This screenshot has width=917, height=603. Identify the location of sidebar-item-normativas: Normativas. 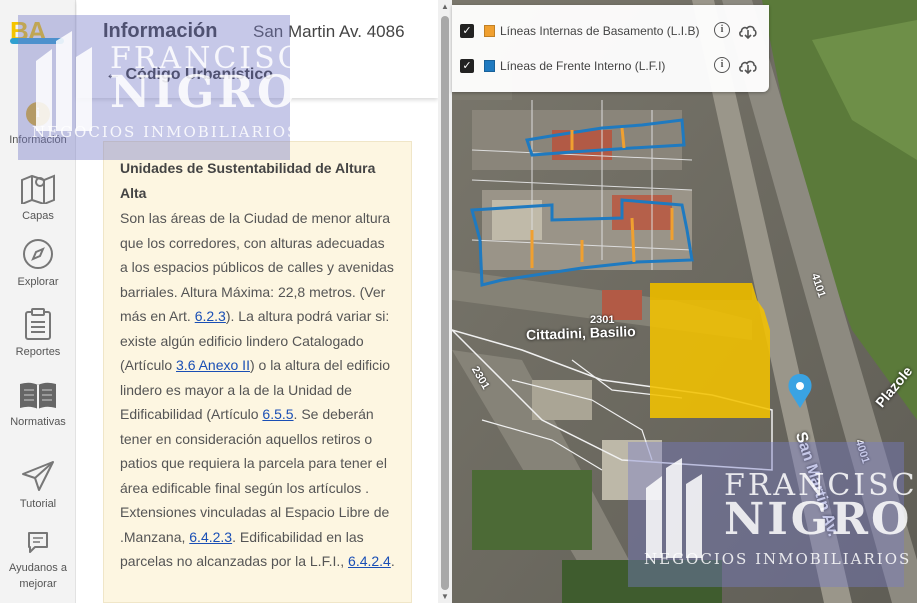
(38, 405).